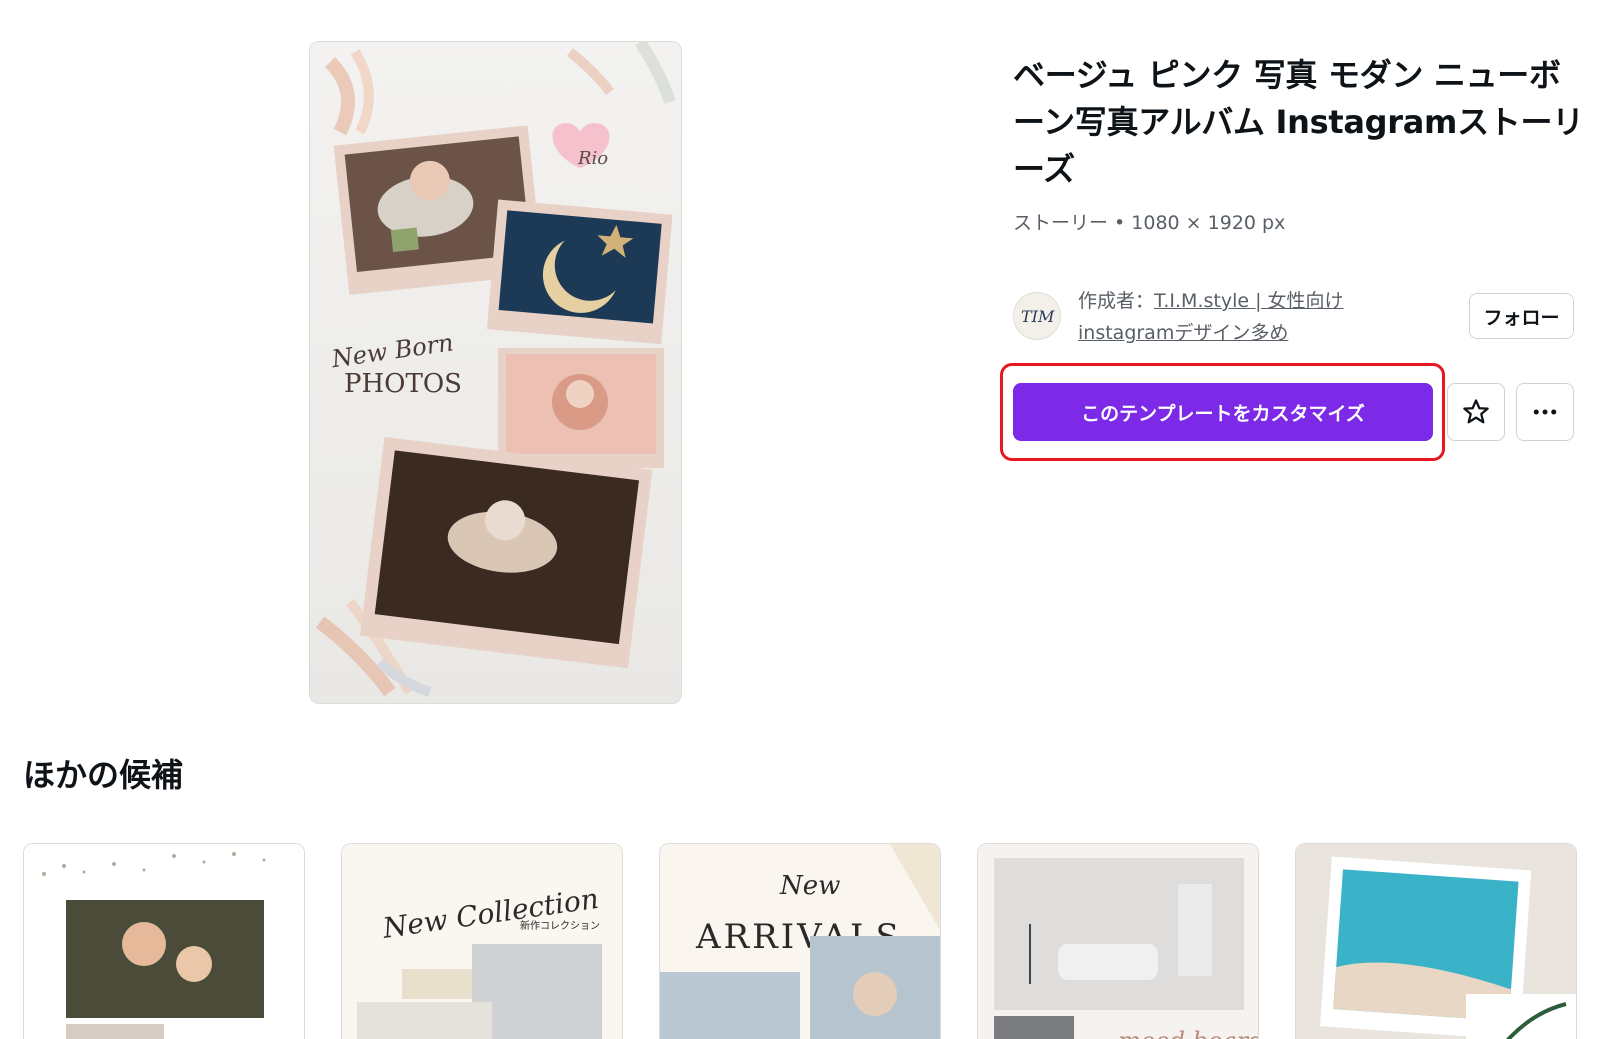  What do you see at coordinates (1116, 301) in the screenshot?
I see `creator-prefix: 作成者：` at bounding box center [1116, 301].